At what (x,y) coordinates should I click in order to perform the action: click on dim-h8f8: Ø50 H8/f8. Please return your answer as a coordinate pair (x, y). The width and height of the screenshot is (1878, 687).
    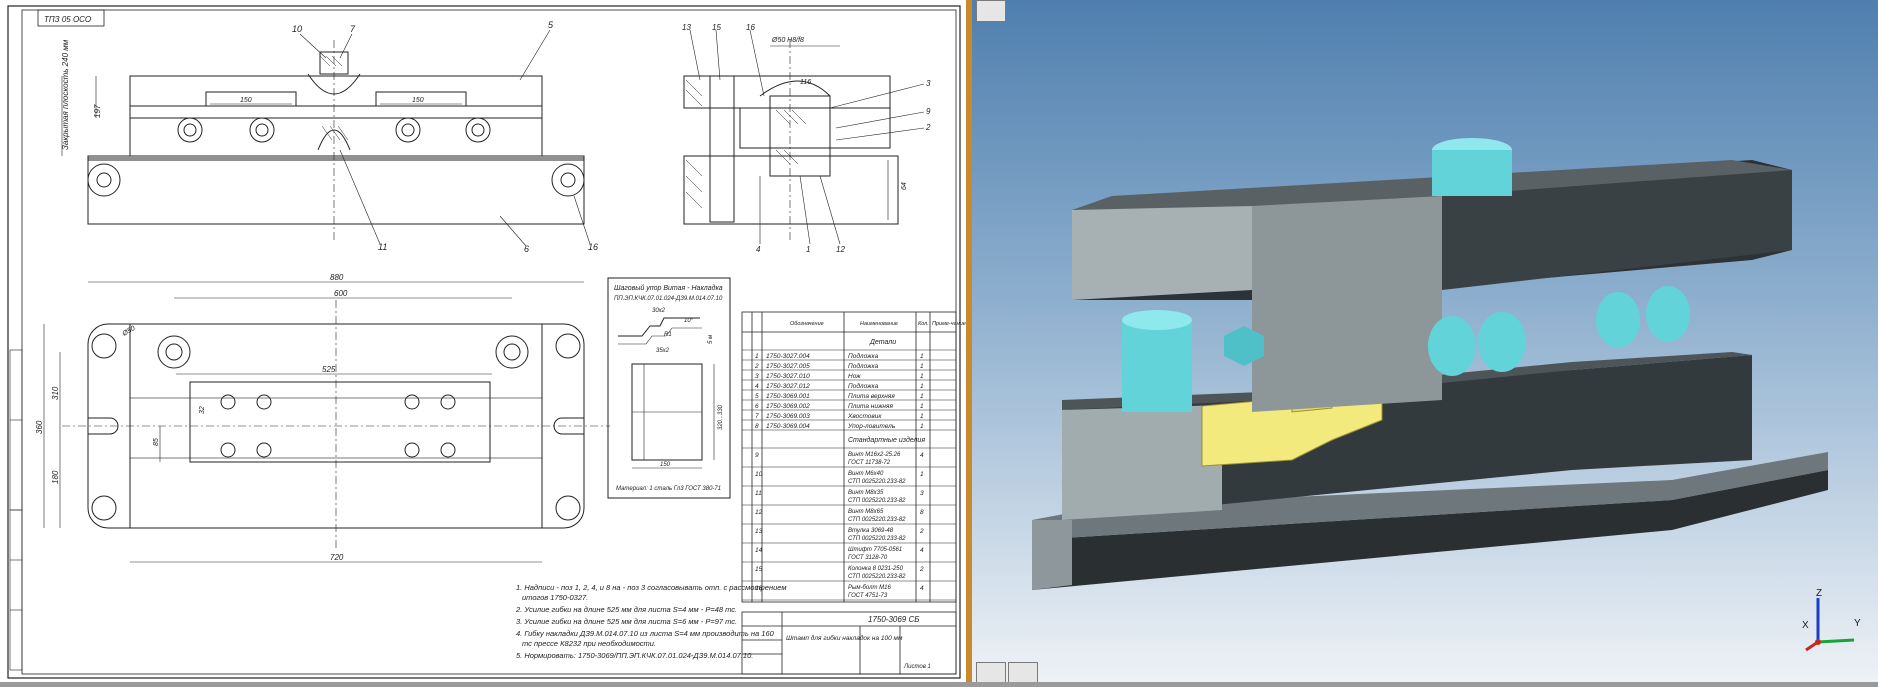
    Looking at the image, I should click on (787, 40).